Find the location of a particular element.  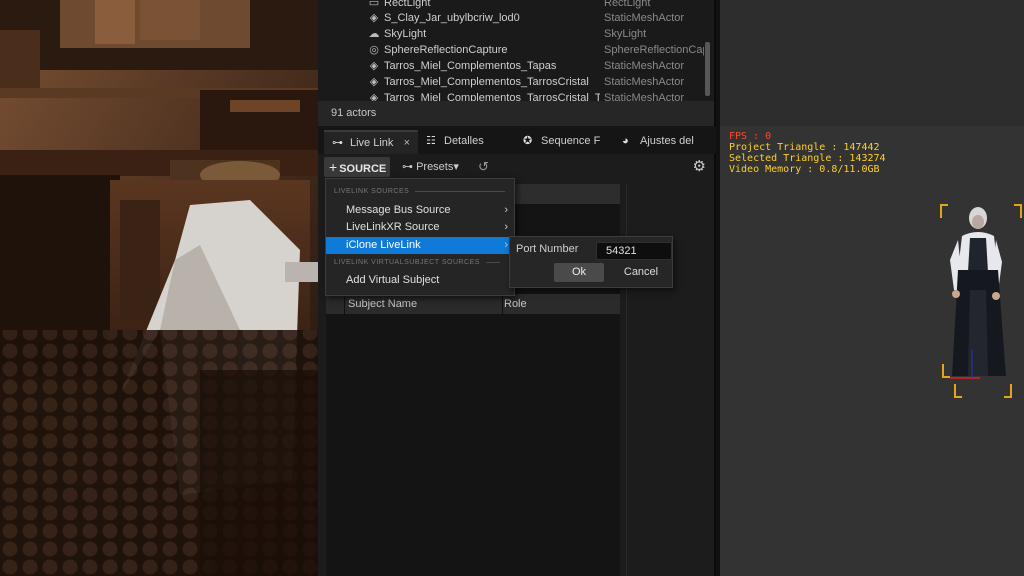

presets-button: ⊶ Presets▾ is located at coordinates (430, 167).